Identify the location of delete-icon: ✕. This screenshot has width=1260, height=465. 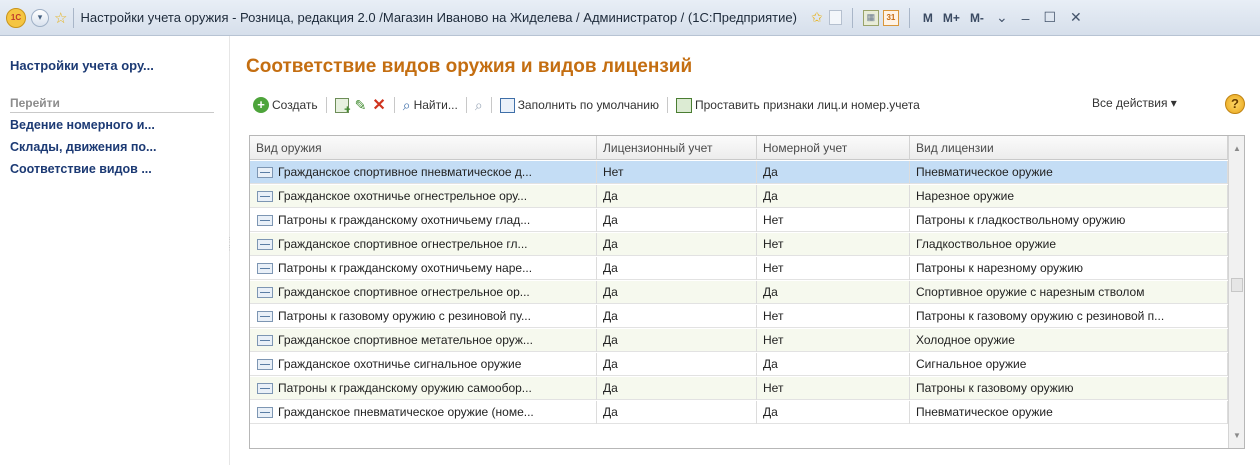
(379, 105).